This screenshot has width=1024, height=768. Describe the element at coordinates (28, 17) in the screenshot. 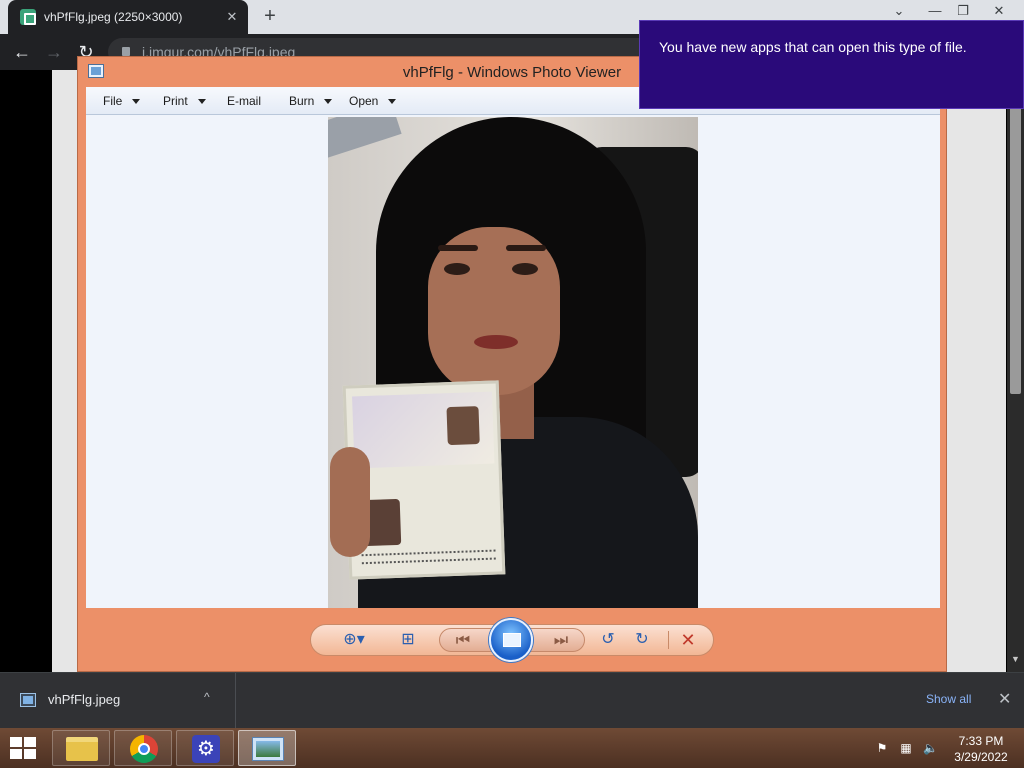

I see `image-favicon-icon` at that location.